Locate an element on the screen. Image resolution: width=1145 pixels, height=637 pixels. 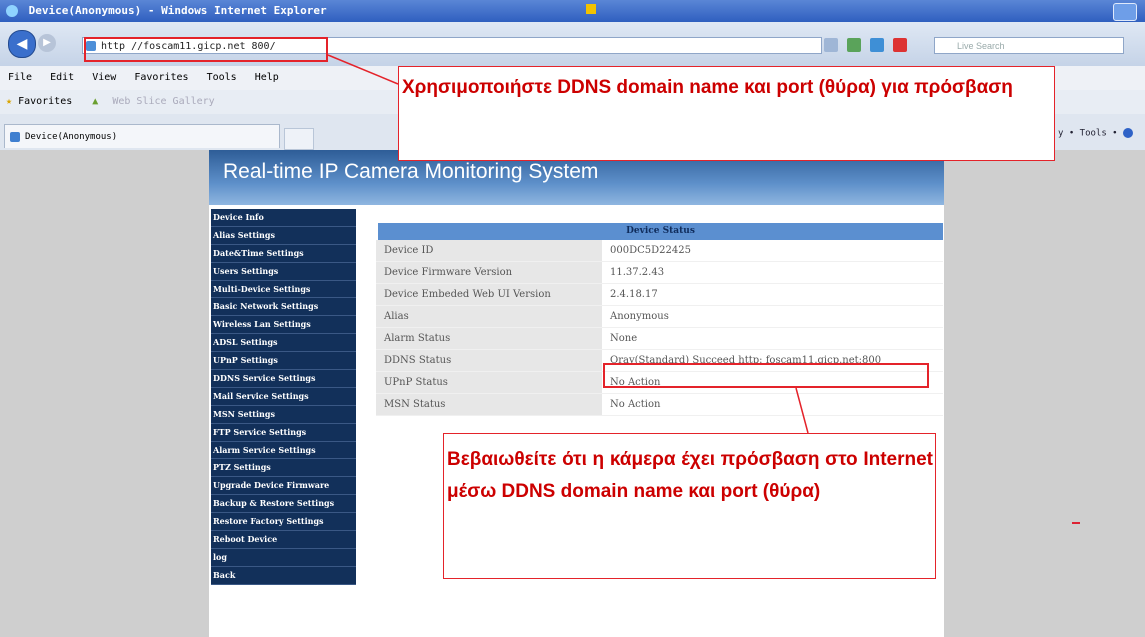
ddns-status-highlight-box is located at coordinates (766, 375).